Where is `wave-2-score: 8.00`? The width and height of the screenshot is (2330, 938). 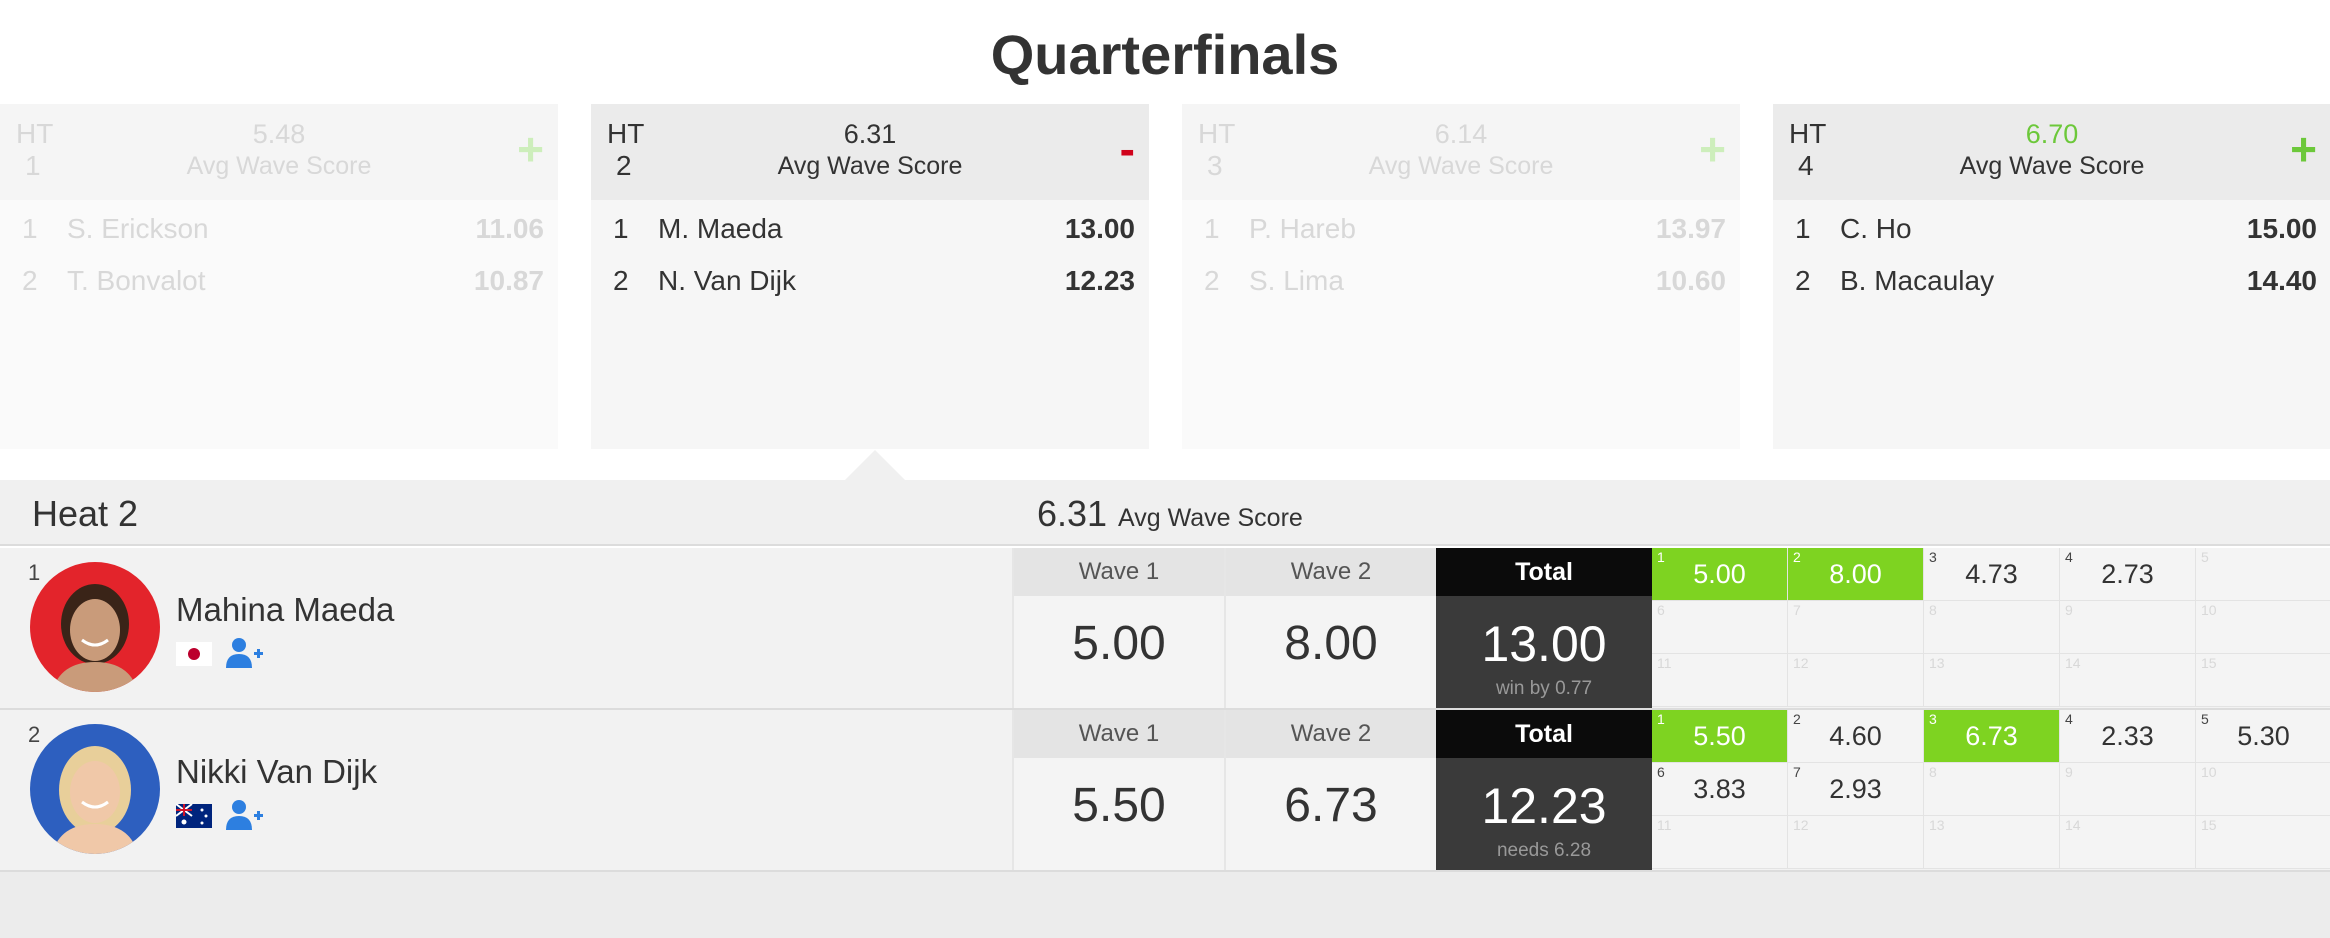
wave-2-score: 8.00 is located at coordinates (1330, 652).